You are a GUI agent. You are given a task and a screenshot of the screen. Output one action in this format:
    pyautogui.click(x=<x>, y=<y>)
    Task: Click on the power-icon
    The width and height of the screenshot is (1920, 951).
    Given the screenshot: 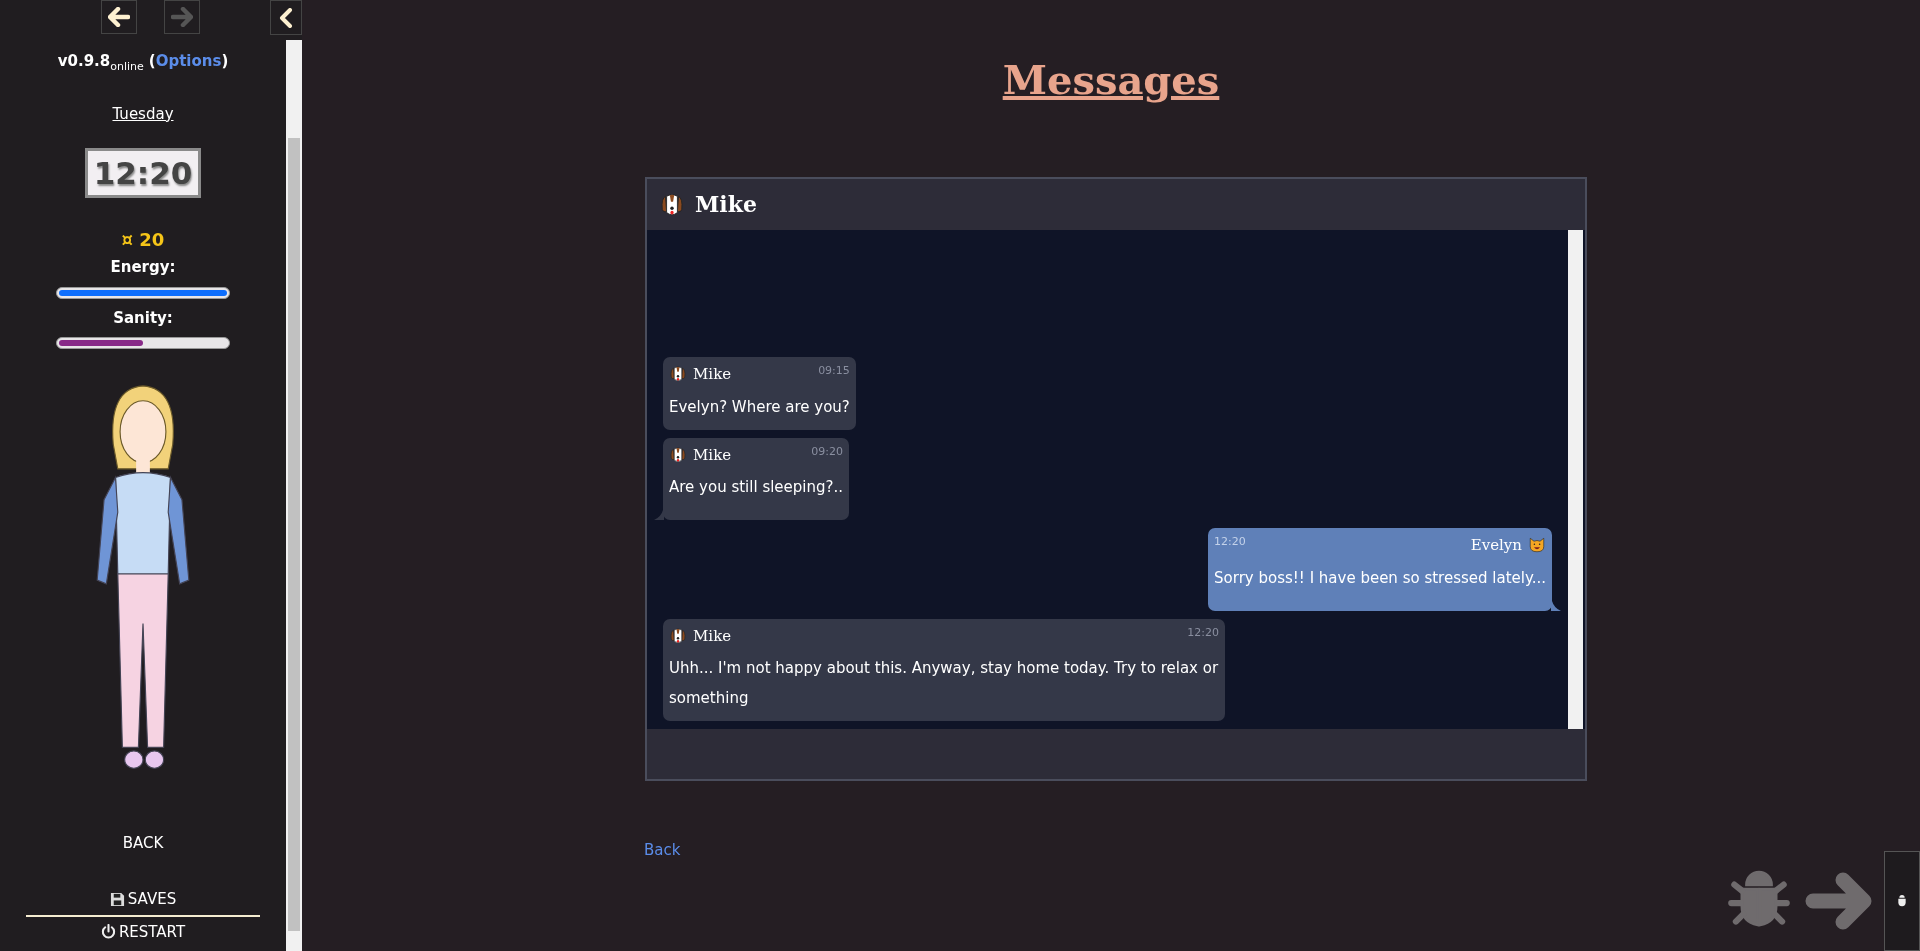 What is the action you would take?
    pyautogui.click(x=108, y=932)
    